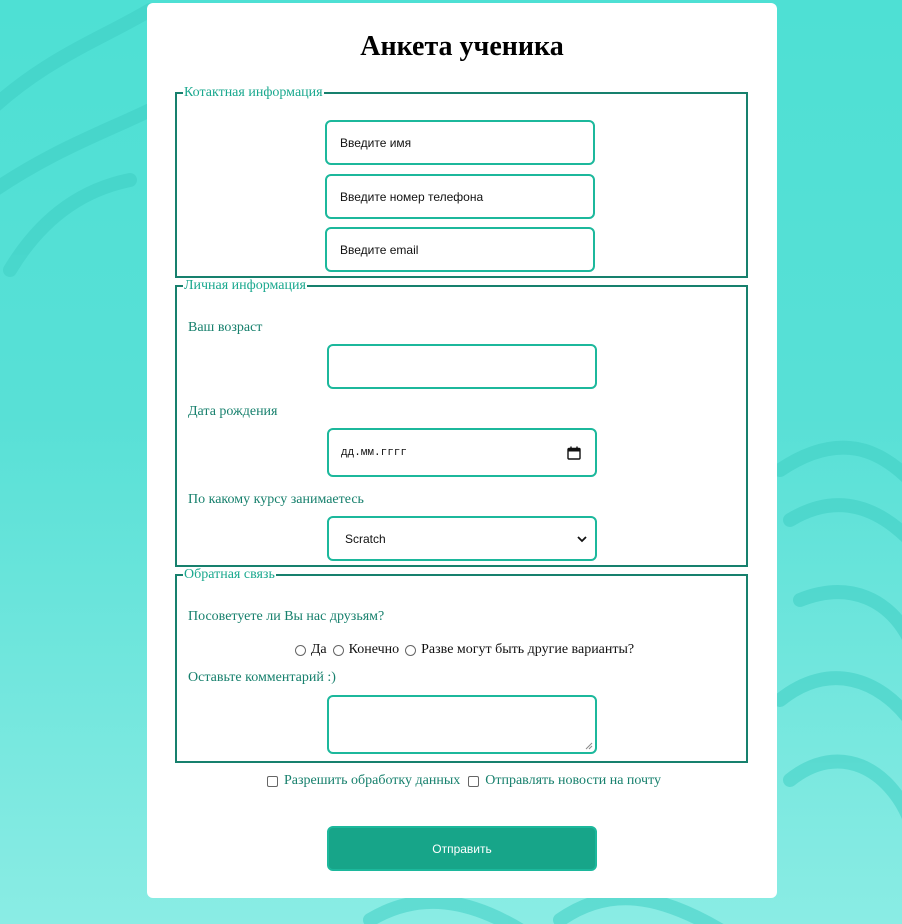  Describe the element at coordinates (379, 249) in the screenshot. I see `email-placeholder: Введите email` at that location.